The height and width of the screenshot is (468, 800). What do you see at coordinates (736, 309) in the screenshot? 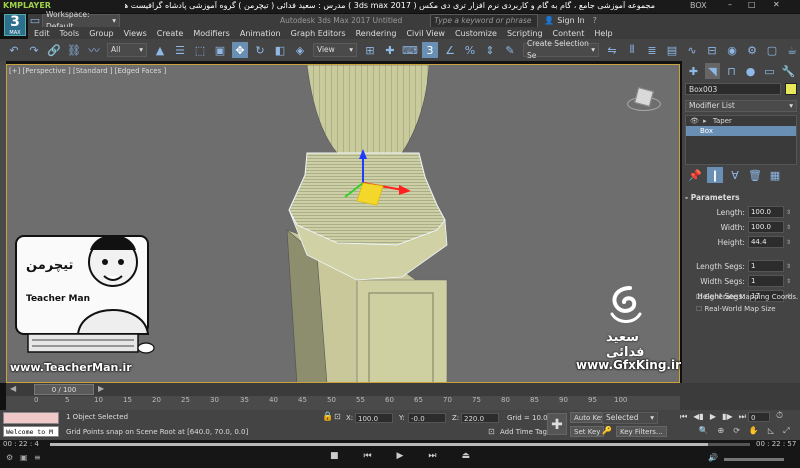
I see `real-world-checkbox: ☐ Real-World Map Size` at bounding box center [736, 309].